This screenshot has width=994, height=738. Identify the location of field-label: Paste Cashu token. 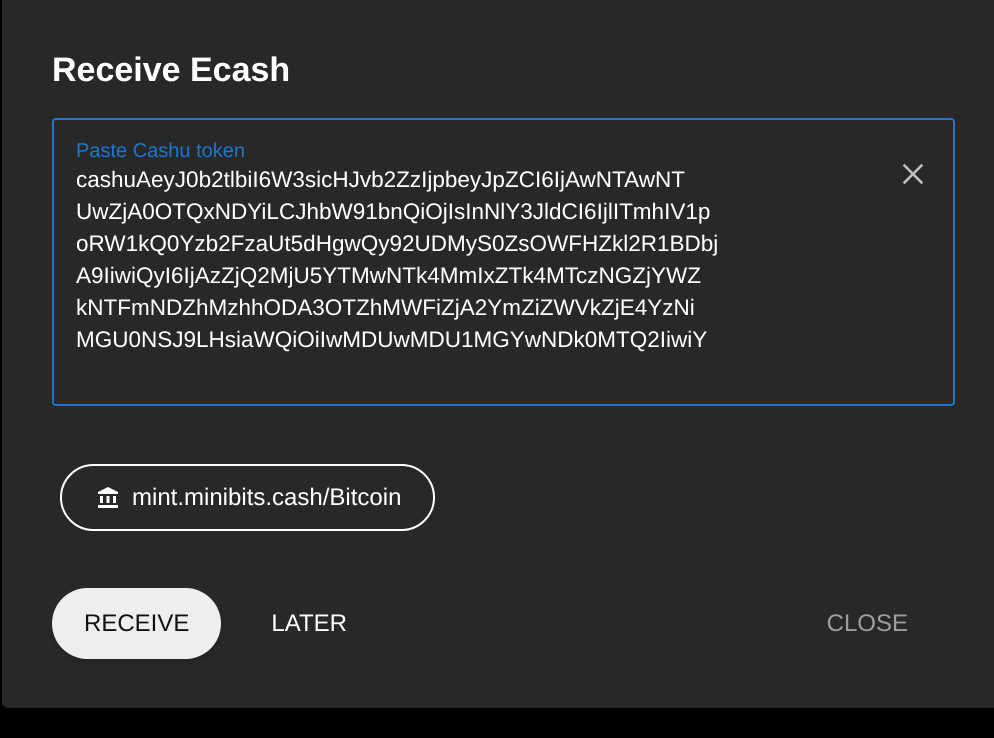
(160, 151).